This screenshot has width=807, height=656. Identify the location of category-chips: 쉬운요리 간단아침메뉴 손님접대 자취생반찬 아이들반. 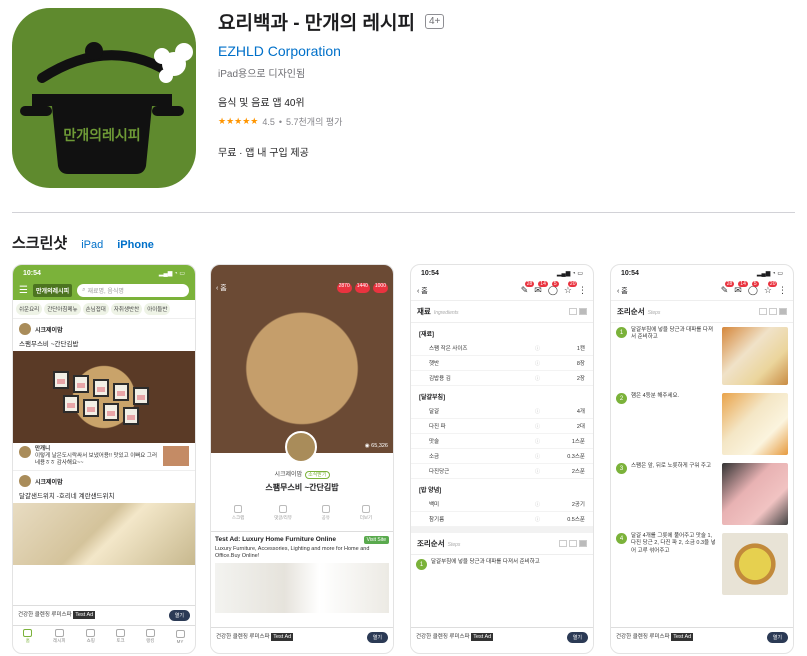
(104, 309).